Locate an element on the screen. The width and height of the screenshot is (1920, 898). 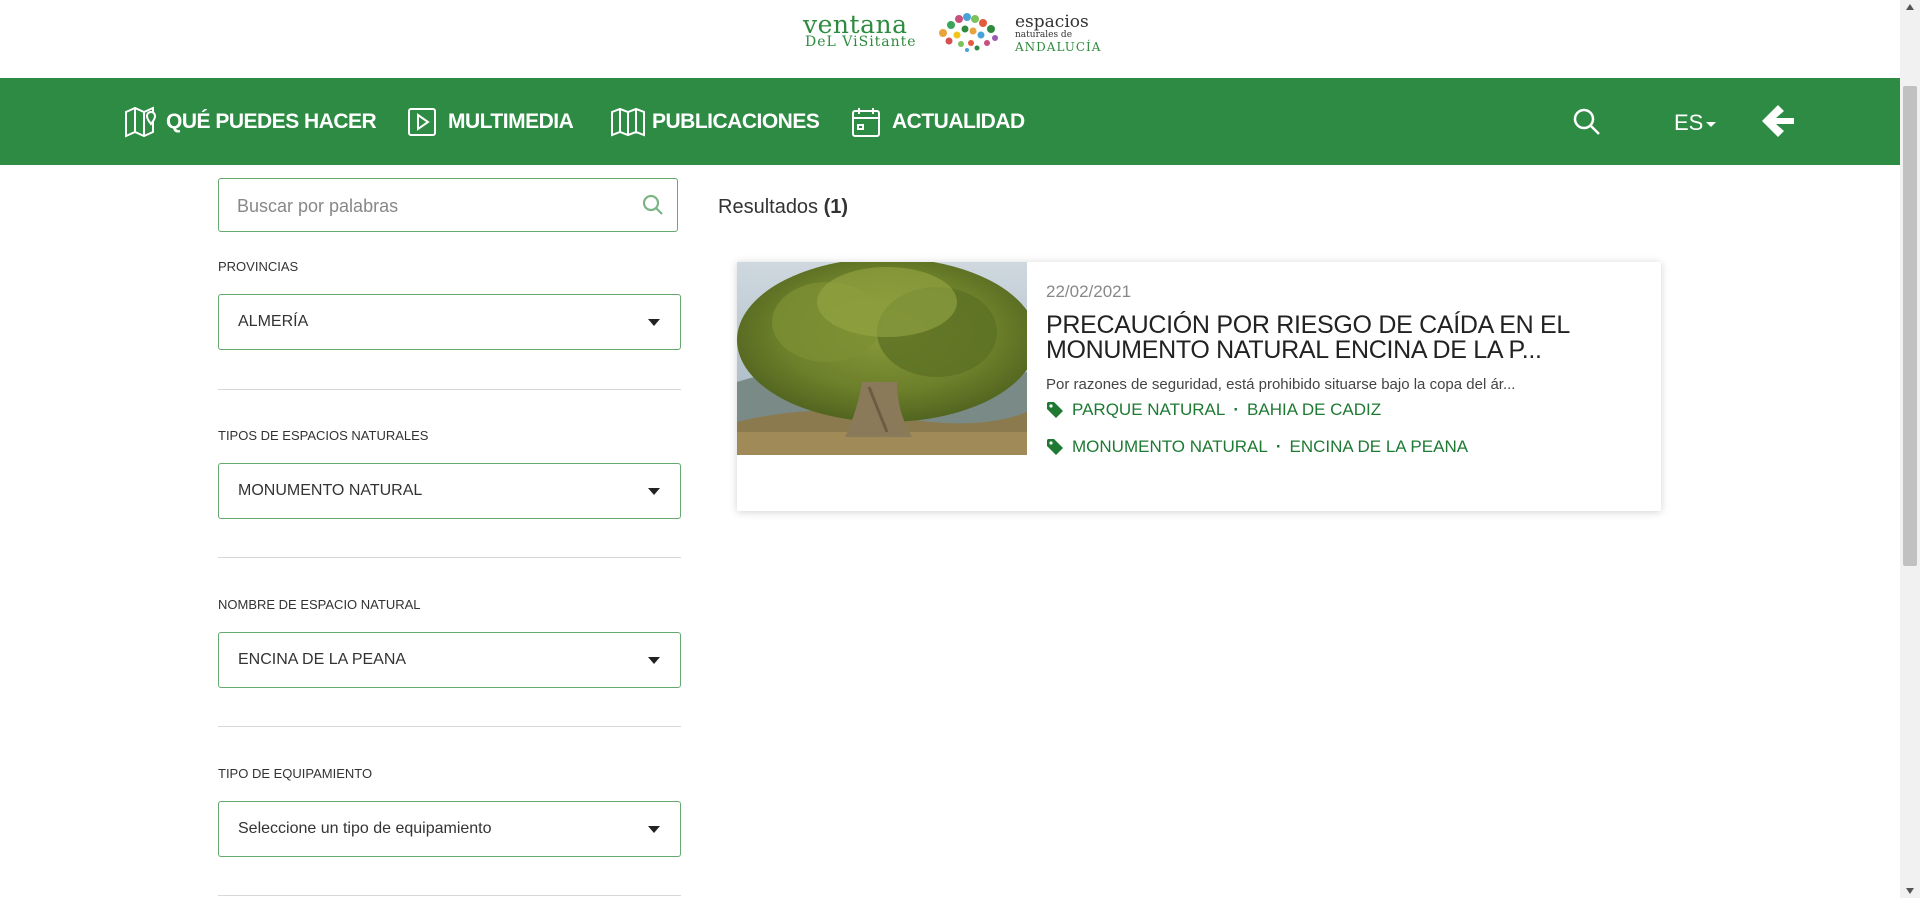
scroll-up-arrow-icon is located at coordinates (1910, 7).